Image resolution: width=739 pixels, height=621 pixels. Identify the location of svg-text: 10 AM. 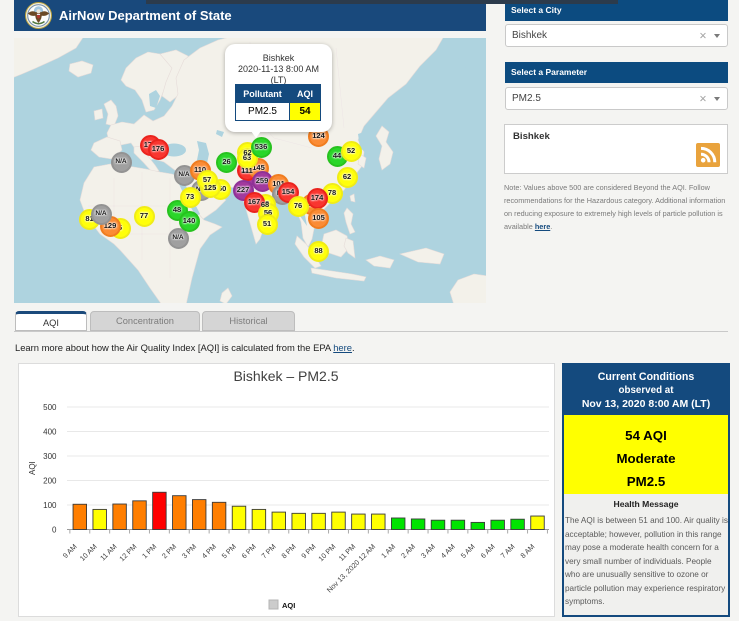
(88, 552).